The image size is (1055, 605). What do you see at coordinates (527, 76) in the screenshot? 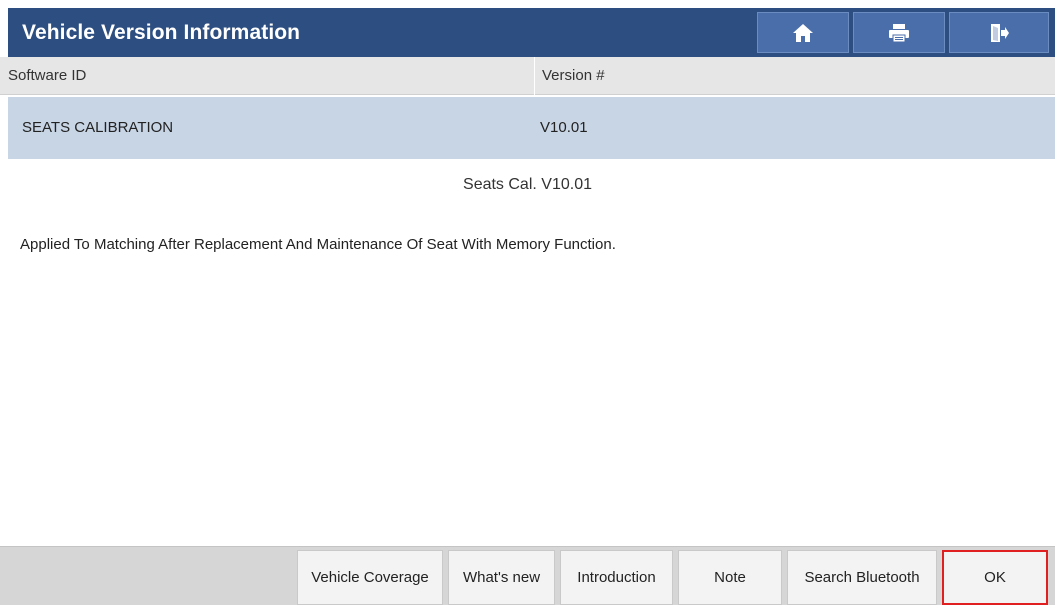
I see `table-header: Software ID Version #` at bounding box center [527, 76].